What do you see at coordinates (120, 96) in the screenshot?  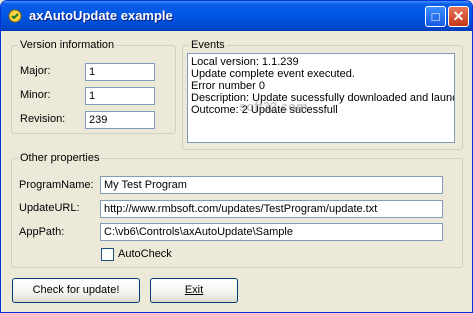 I see `minor-field: 1` at bounding box center [120, 96].